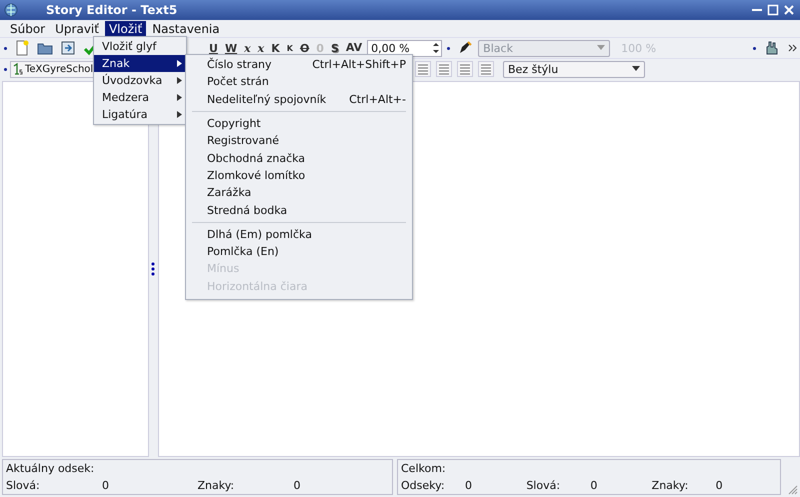 The width and height of the screenshot is (800, 497). Describe the element at coordinates (51, 468) in the screenshot. I see `status-title: Aktuálny odsek:` at that location.